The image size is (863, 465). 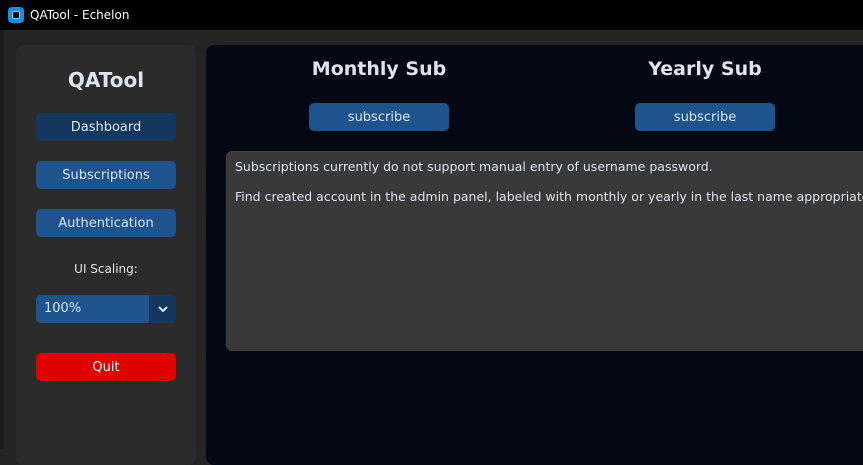 What do you see at coordinates (16, 15) in the screenshot?
I see `app-icon` at bounding box center [16, 15].